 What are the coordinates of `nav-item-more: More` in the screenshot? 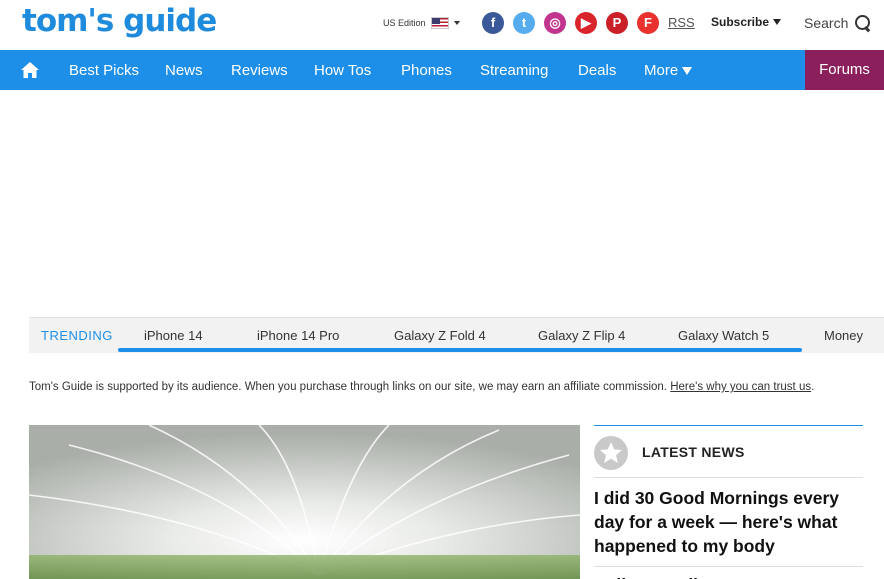 It's located at (668, 70).